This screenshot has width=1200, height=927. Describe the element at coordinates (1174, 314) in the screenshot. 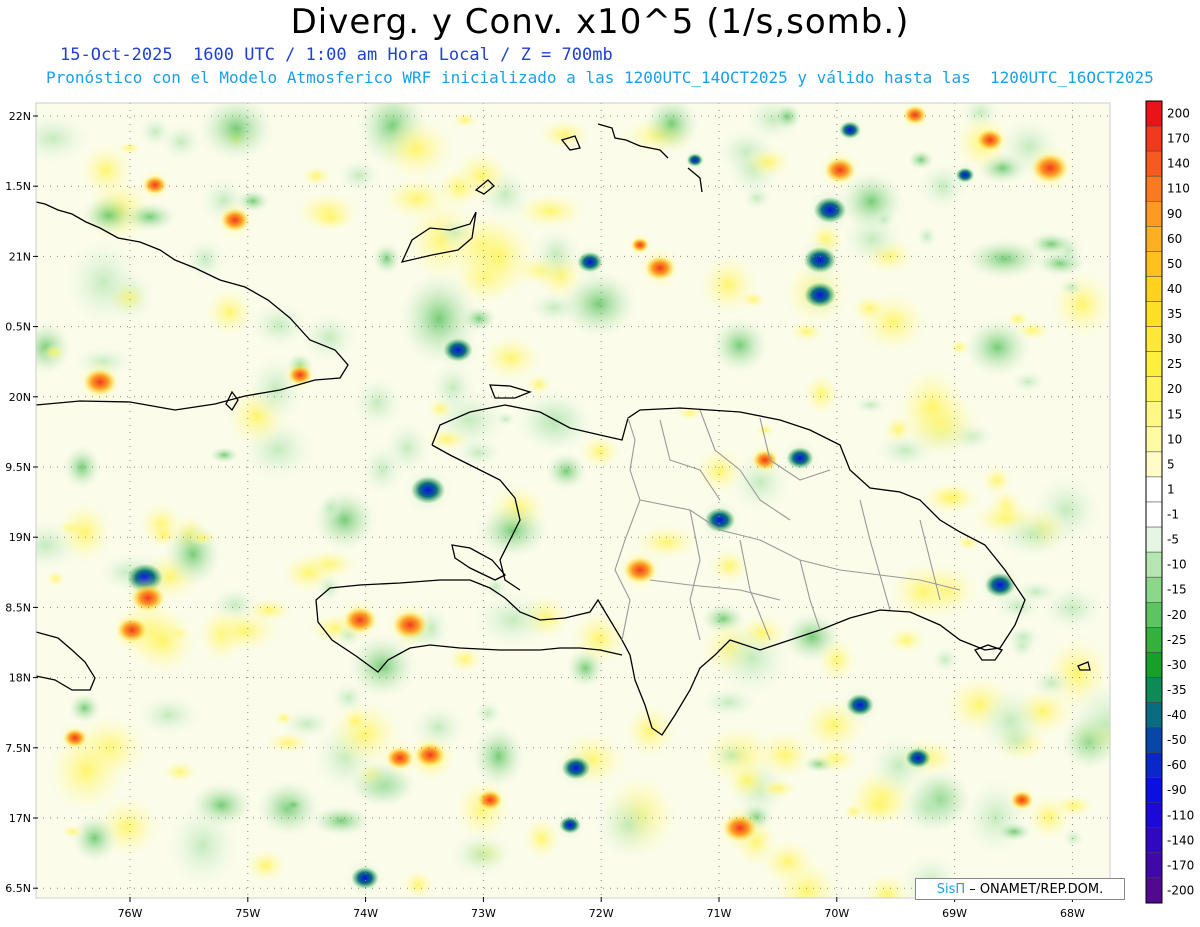

I see `colorbar-label: 35` at that location.